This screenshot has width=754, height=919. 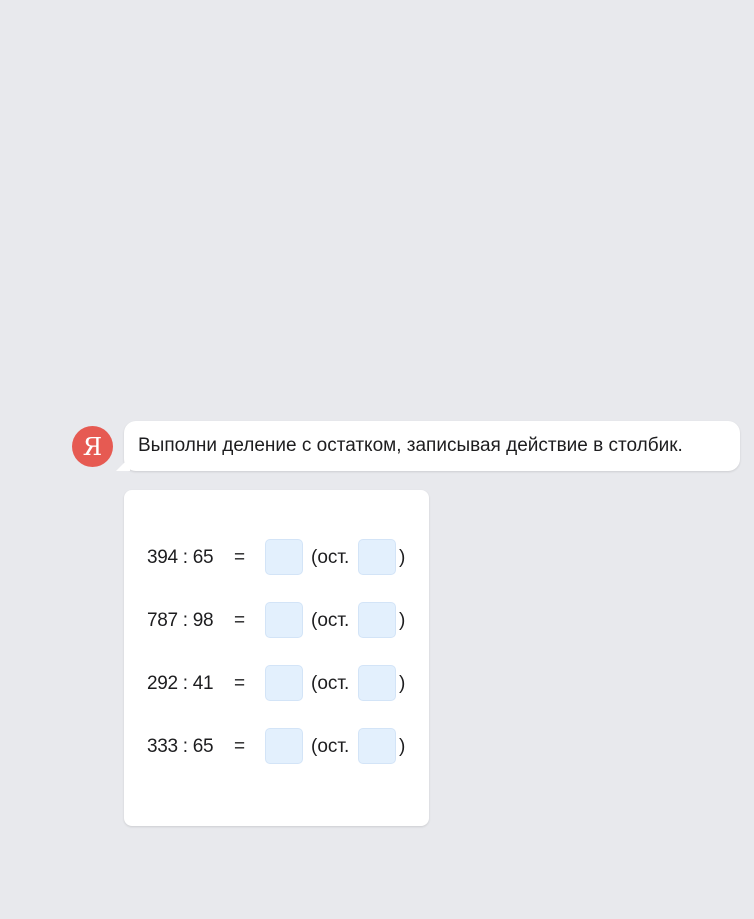 What do you see at coordinates (180, 557) in the screenshot?
I see `division-expression: 394 : 65` at bounding box center [180, 557].